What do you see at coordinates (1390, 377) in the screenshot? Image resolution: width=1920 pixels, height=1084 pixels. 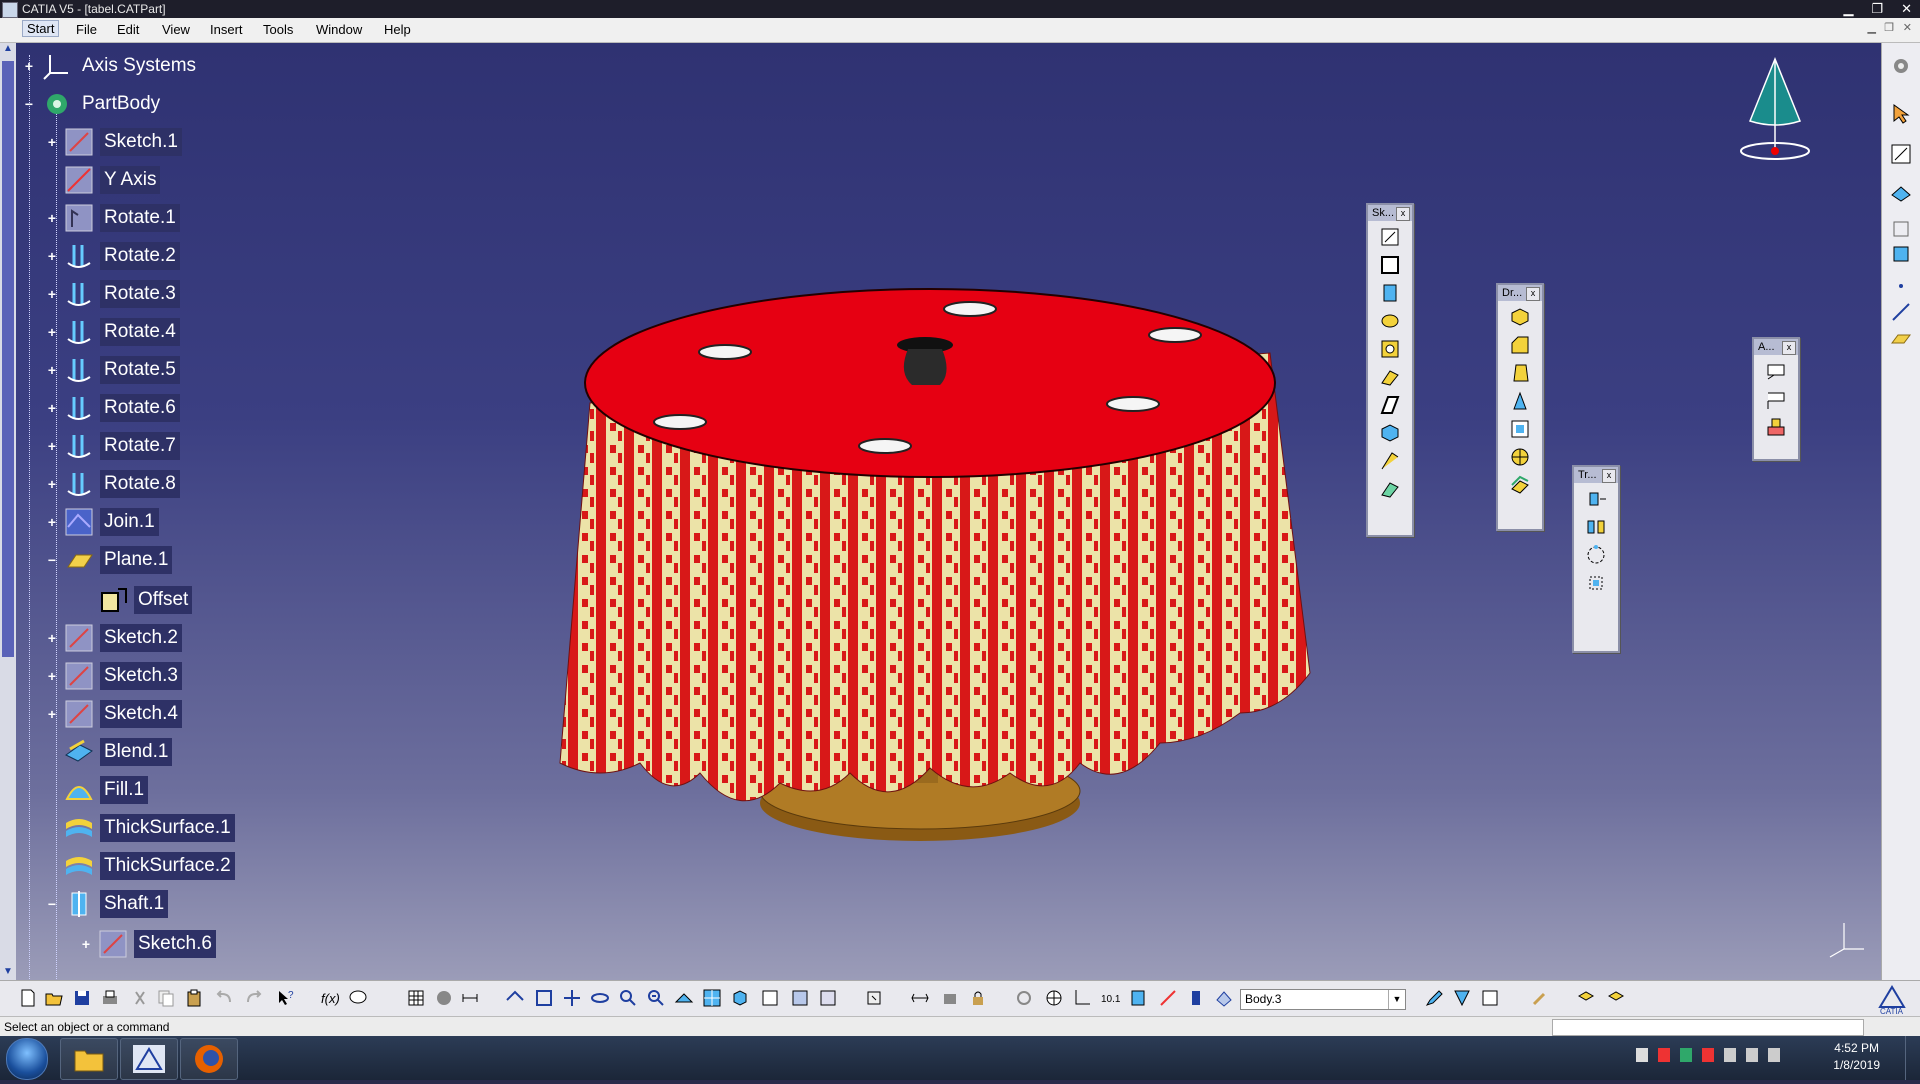 I see `rib-icon` at bounding box center [1390, 377].